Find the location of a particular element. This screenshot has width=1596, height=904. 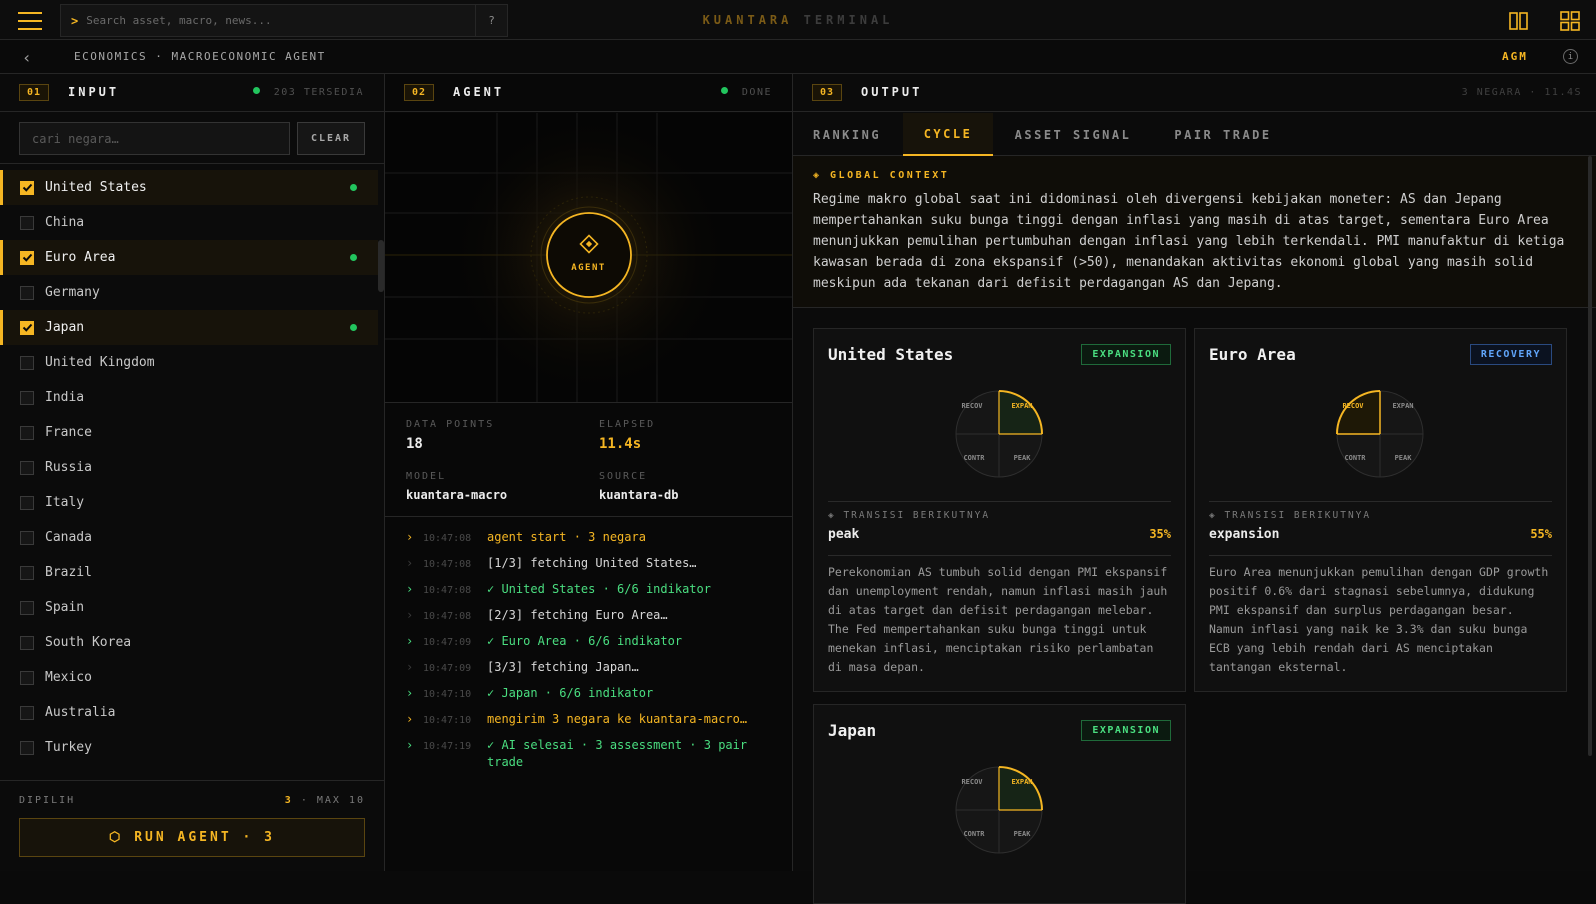

country-name: Italy is located at coordinates (65, 502).